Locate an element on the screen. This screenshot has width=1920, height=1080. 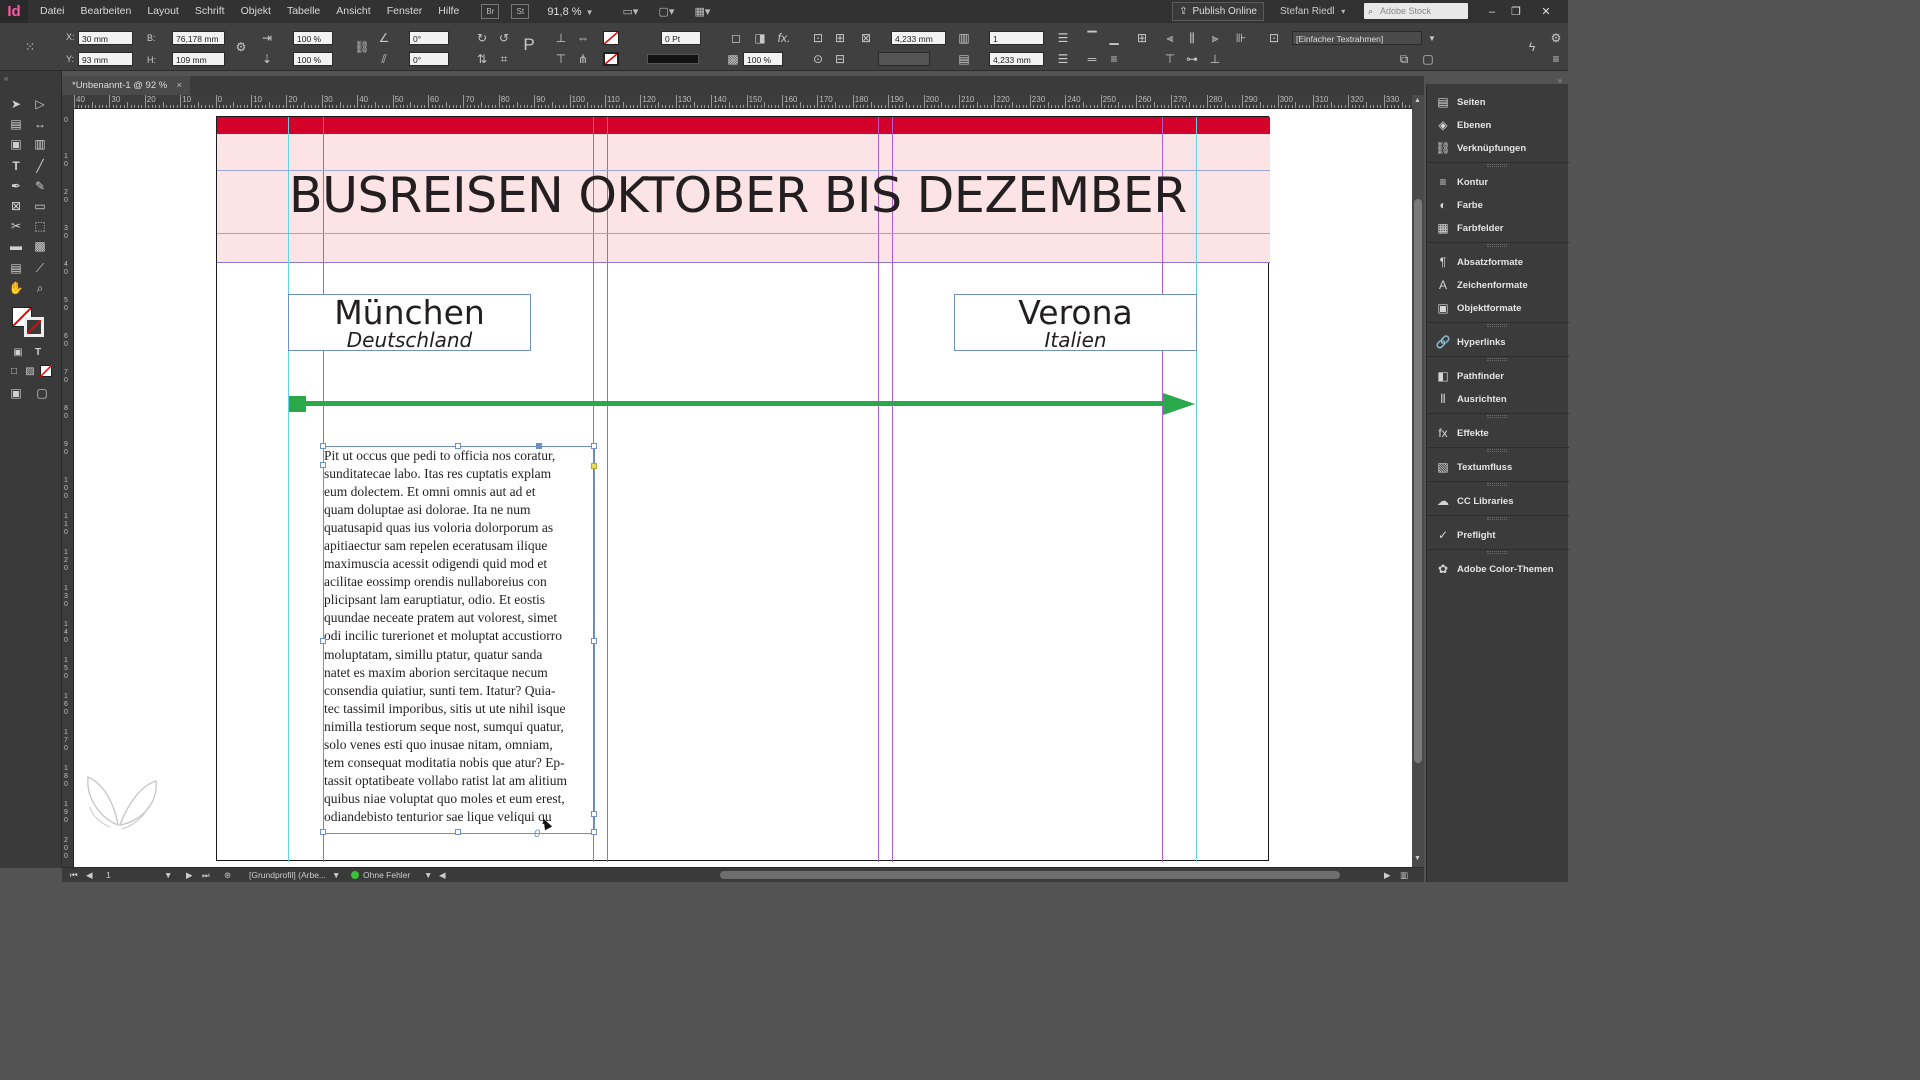
screen-mode-icon: ▢▾ is located at coordinates (666, 12).